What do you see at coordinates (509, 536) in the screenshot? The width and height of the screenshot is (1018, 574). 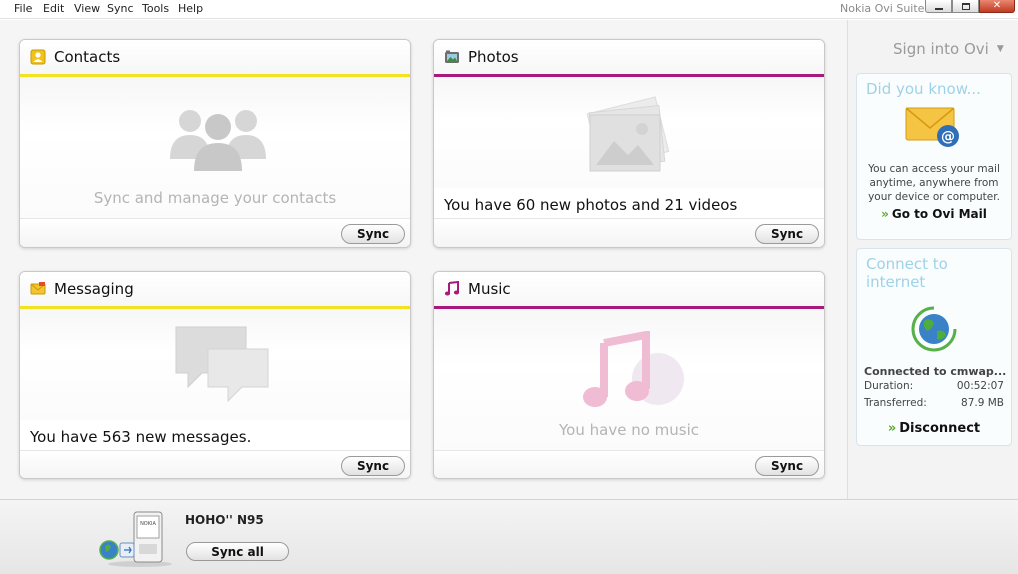 I see `device-bar: NOKIA HOHO'' N95 Sync all` at bounding box center [509, 536].